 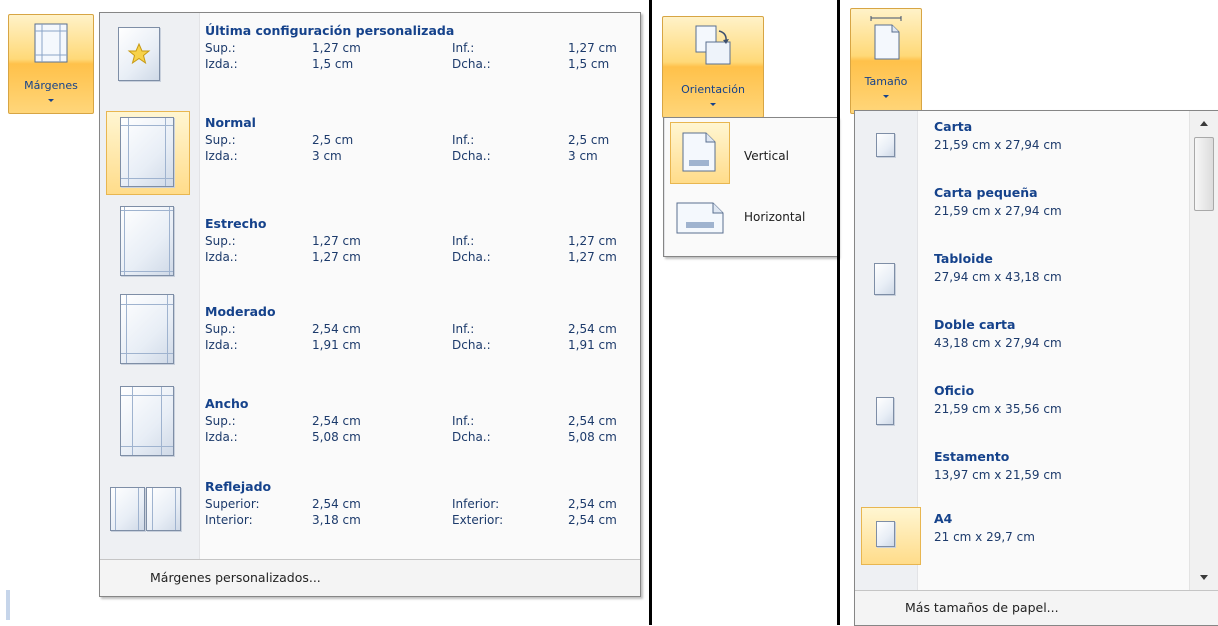 What do you see at coordinates (713, 104) in the screenshot?
I see `chevron-down-icon` at bounding box center [713, 104].